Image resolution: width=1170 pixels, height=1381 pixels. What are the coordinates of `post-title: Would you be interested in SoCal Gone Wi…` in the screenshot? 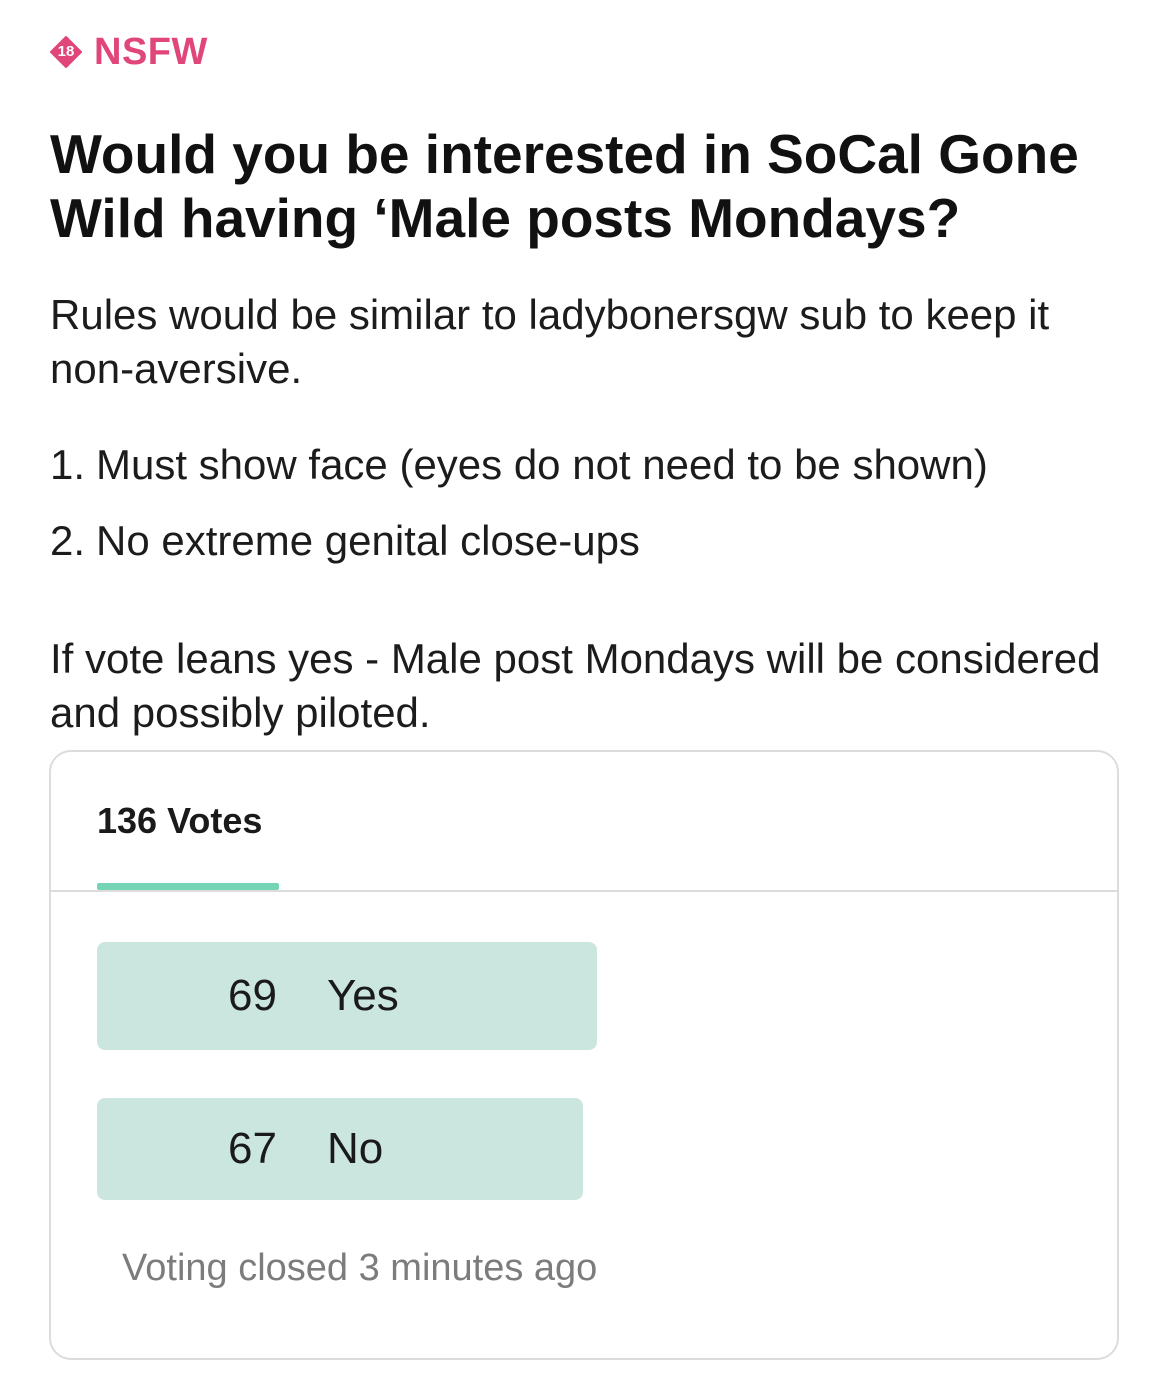 It's located at (586, 186).